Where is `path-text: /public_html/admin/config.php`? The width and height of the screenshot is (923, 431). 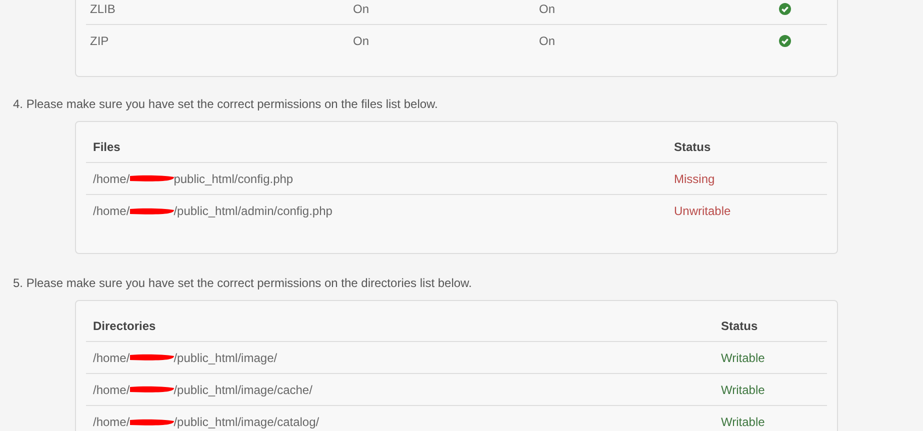 path-text: /public_html/admin/config.php is located at coordinates (253, 211).